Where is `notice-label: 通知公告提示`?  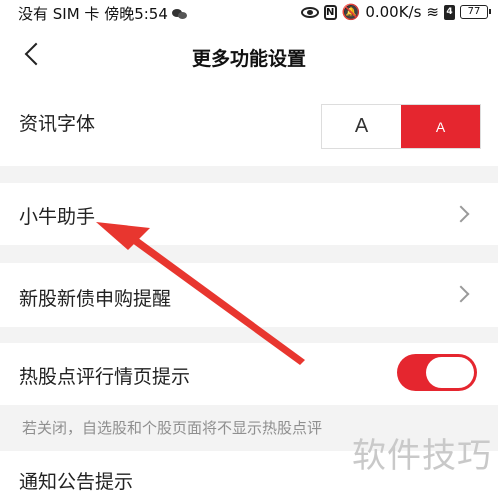
notice-label: 通知公告提示 is located at coordinates (76, 481).